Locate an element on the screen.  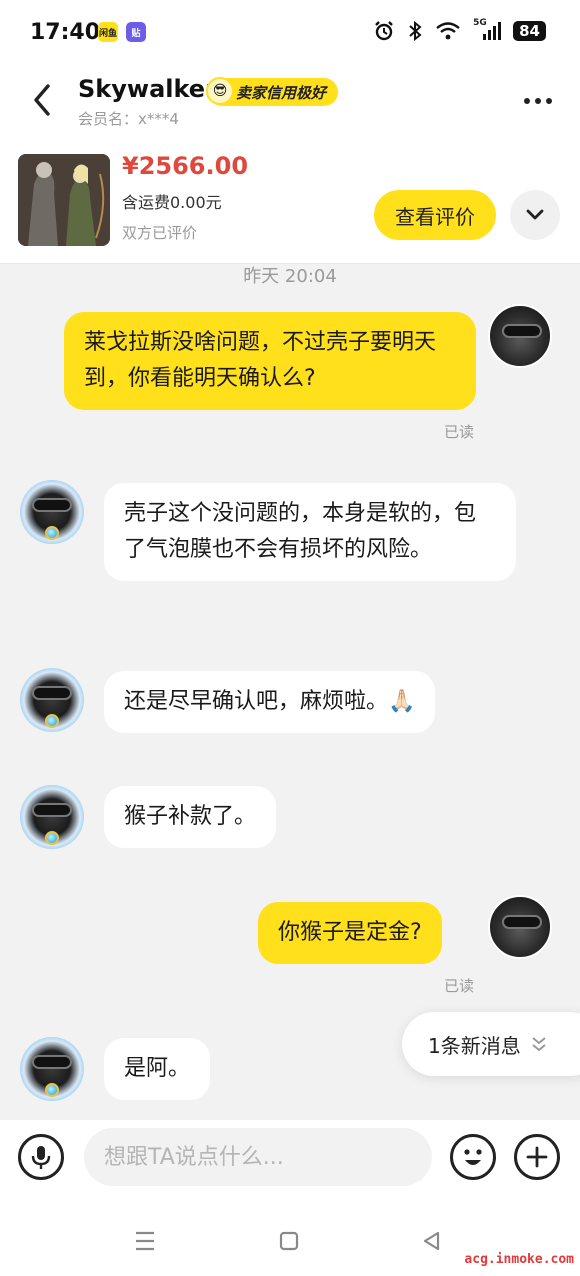
shipping-fee: 含运费0.00元 is located at coordinates (172, 202).